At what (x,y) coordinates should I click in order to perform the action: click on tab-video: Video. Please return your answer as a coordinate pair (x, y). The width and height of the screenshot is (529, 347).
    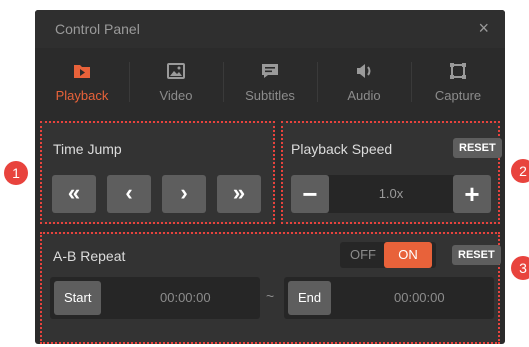
    Looking at the image, I should click on (176, 84).